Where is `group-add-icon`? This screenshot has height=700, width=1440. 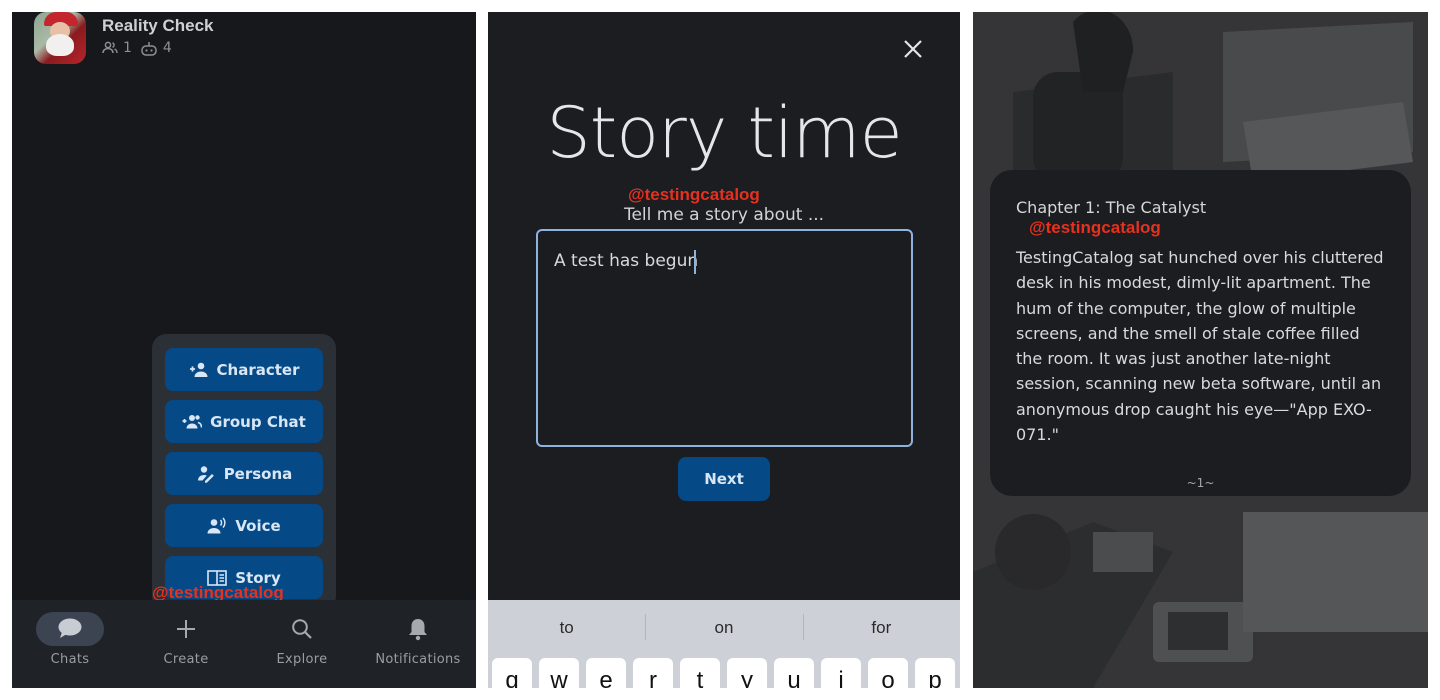 group-add-icon is located at coordinates (192, 421).